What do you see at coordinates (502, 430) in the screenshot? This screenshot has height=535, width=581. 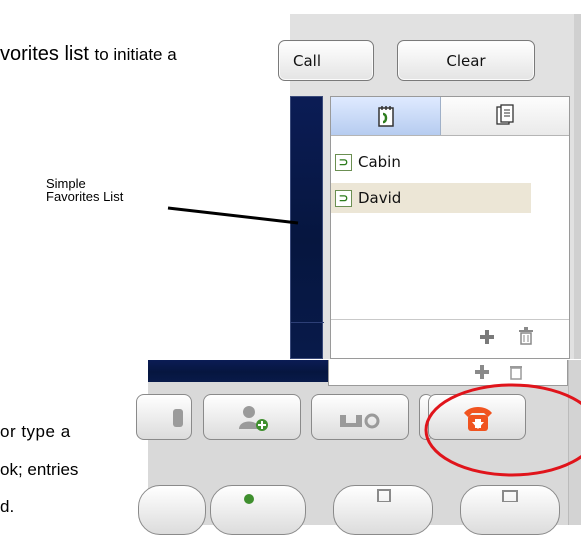 I see `highlight-ellipse` at bounding box center [502, 430].